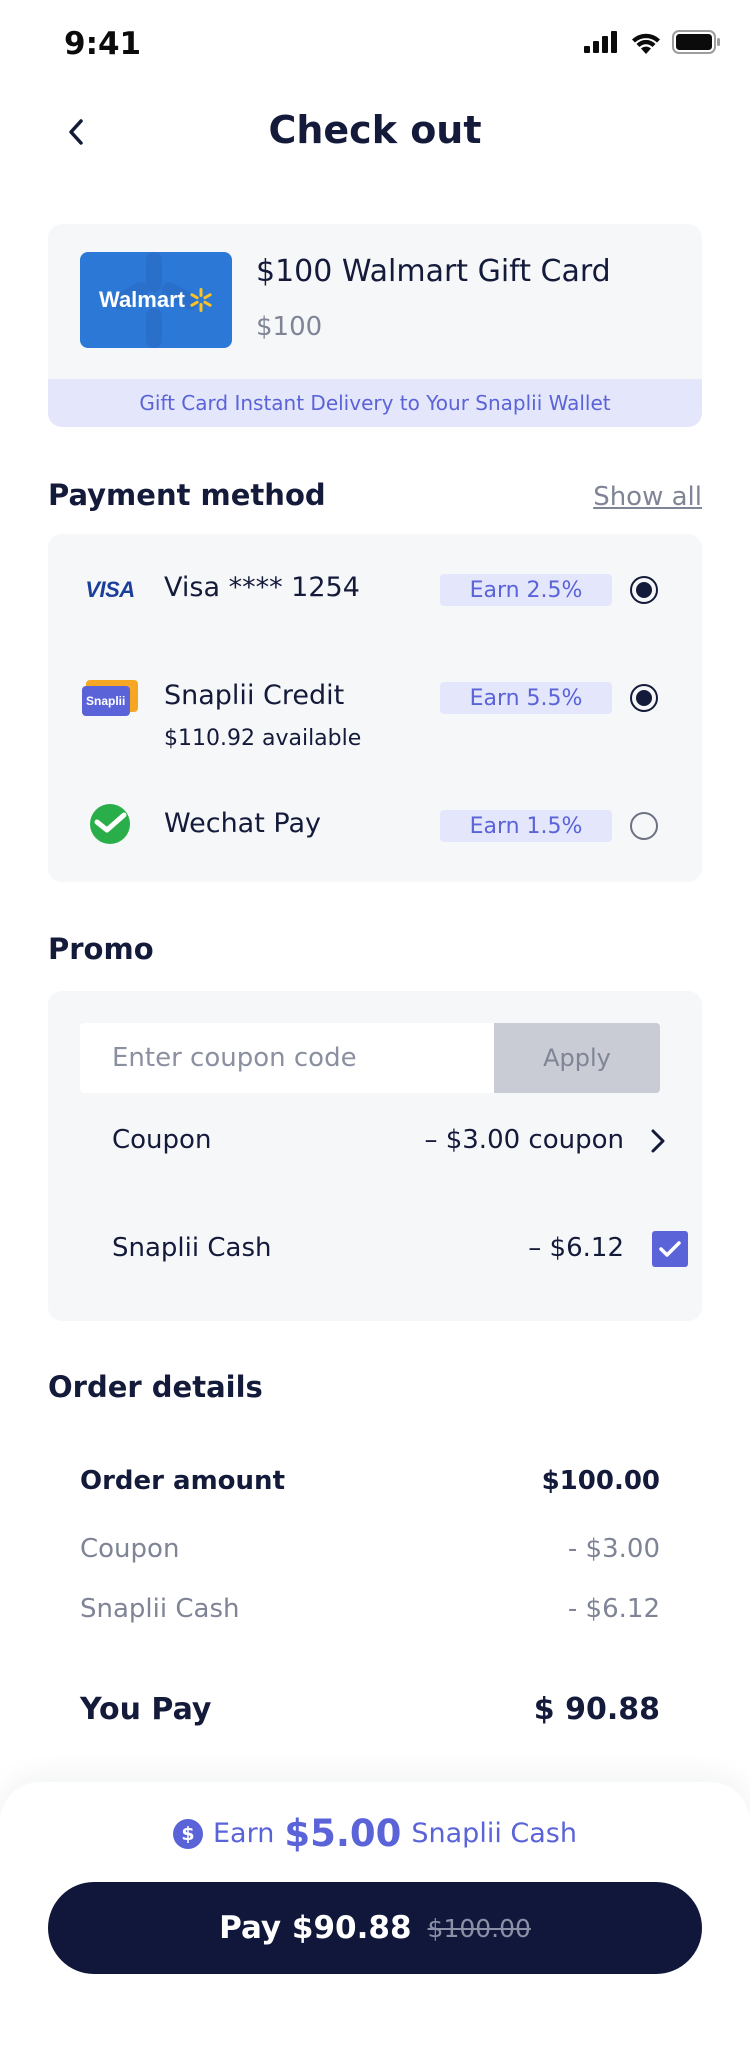  What do you see at coordinates (188, 1833) in the screenshot?
I see `dollar-coin-icon: $` at bounding box center [188, 1833].